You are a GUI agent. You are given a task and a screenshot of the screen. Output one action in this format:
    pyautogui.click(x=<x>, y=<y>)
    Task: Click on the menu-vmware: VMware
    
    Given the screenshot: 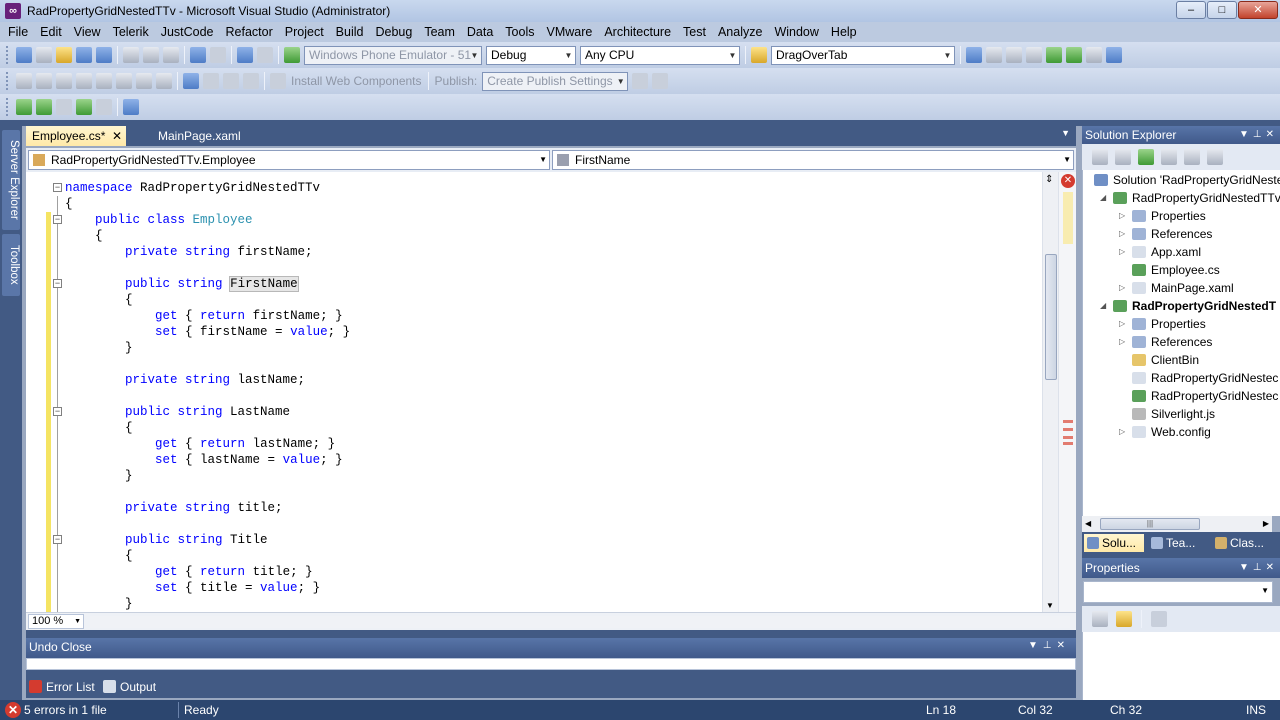 What is the action you would take?
    pyautogui.click(x=569, y=32)
    